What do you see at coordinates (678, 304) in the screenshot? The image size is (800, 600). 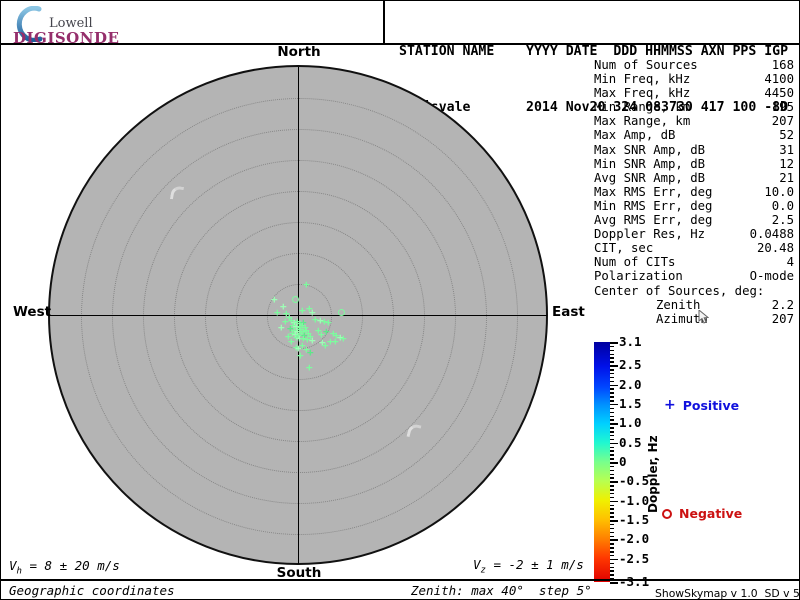 I see `stat-label: Zenith` at bounding box center [678, 304].